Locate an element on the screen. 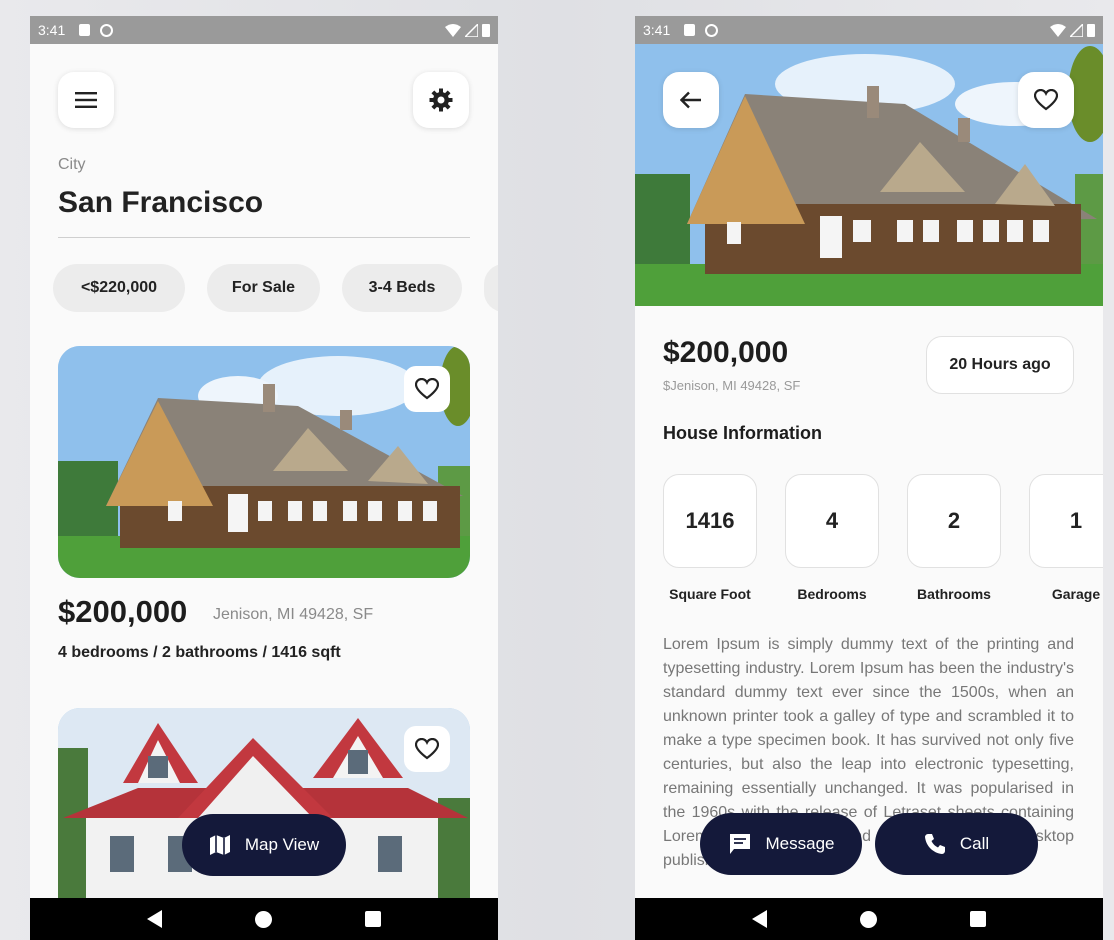  house-info-title: House Information is located at coordinates (743, 433).